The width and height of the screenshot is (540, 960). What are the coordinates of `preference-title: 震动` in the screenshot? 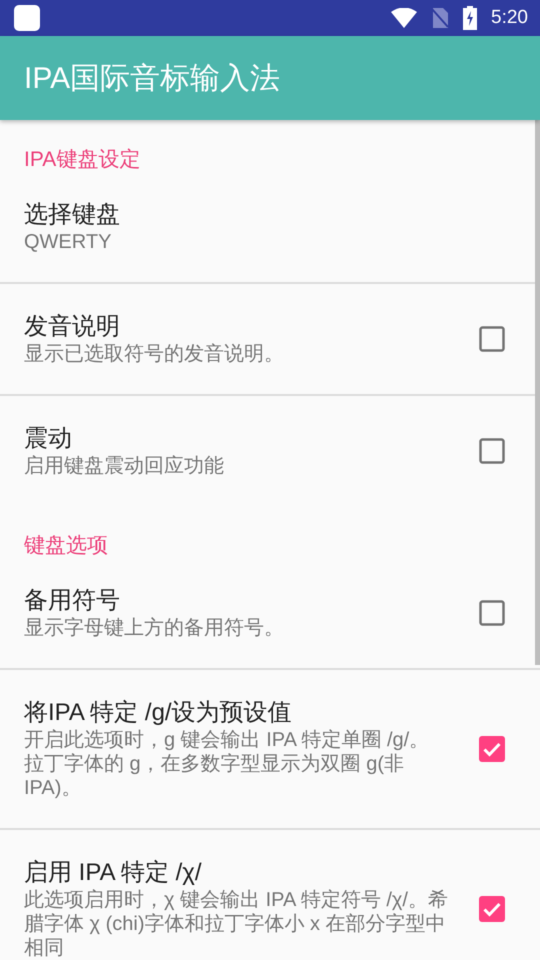 It's located at (48, 439).